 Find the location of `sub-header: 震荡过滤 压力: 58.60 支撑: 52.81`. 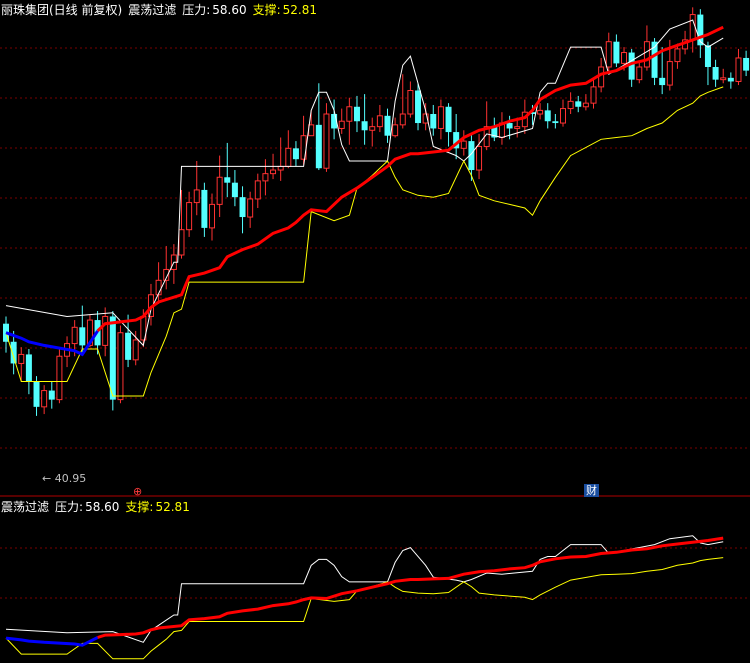

sub-header: 震荡过滤 压力: 58.60 支撑: 52.81 is located at coordinates (98, 507).